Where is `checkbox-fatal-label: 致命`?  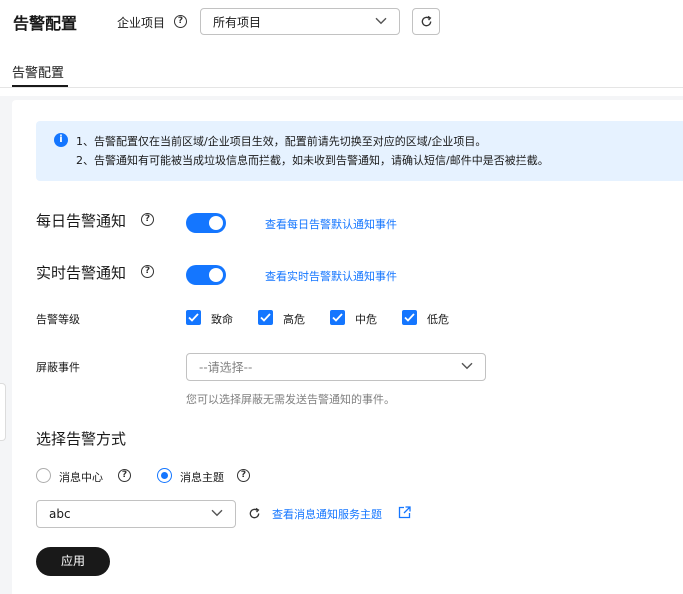
checkbox-fatal-label: 致命 is located at coordinates (222, 319).